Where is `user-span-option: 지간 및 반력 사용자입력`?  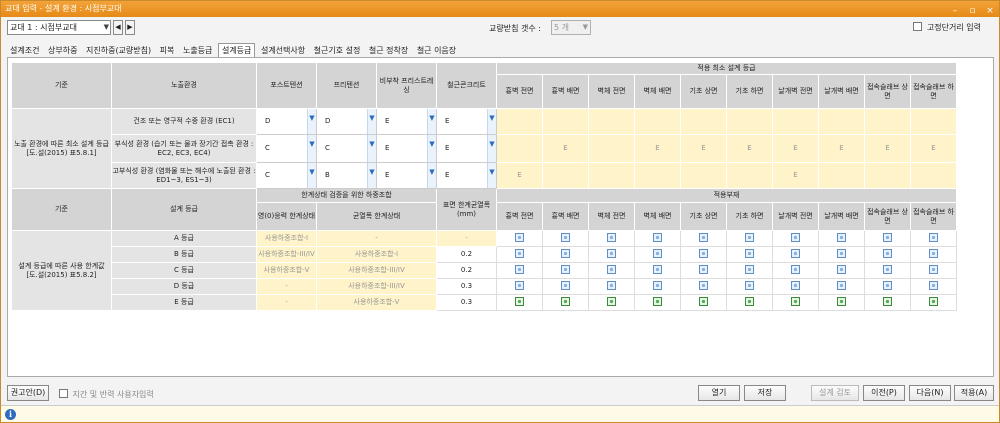
user-span-option: 지간 및 반력 사용자입력 is located at coordinates (106, 394).